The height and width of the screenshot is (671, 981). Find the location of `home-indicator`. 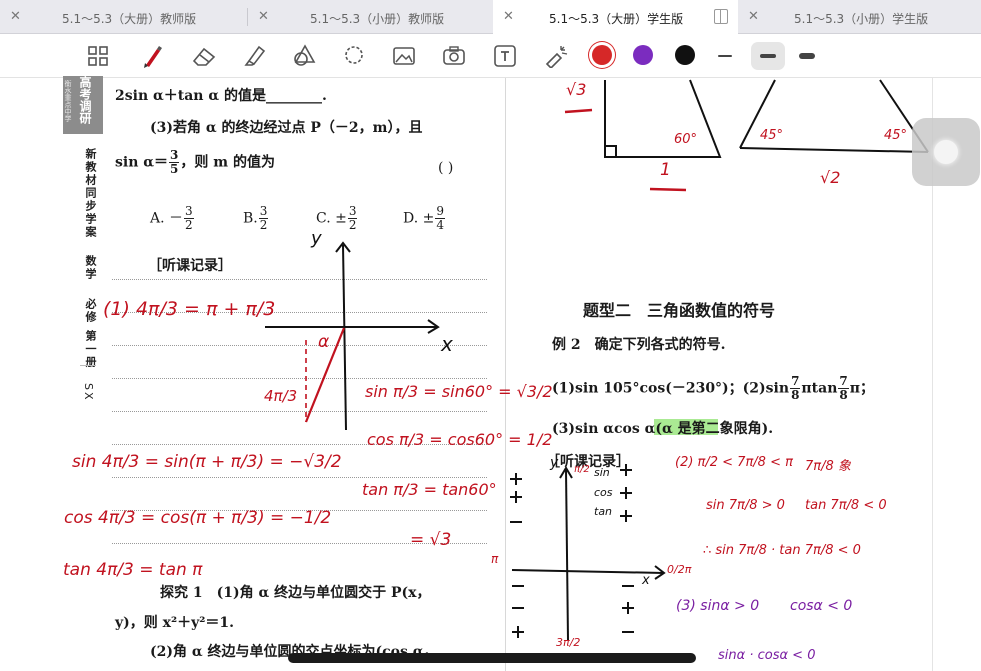

home-indicator is located at coordinates (492, 658).